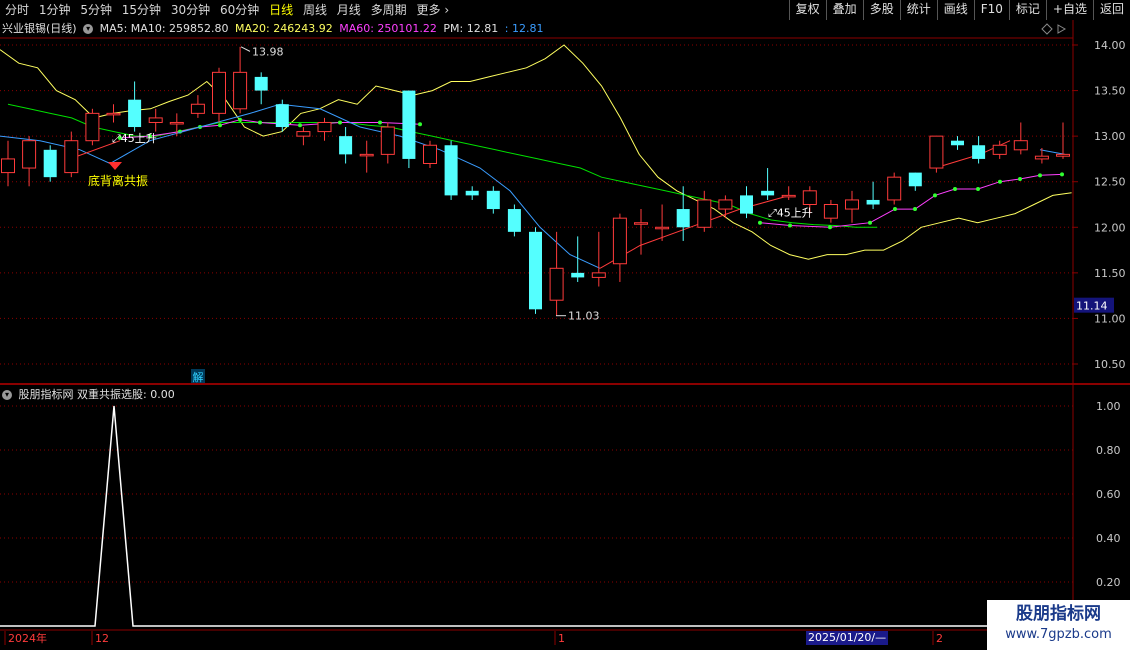 This screenshot has width=1130, height=650. What do you see at coordinates (134, 138) in the screenshot?
I see `trend-up-label-1: ⤢45上升` at bounding box center [134, 138].